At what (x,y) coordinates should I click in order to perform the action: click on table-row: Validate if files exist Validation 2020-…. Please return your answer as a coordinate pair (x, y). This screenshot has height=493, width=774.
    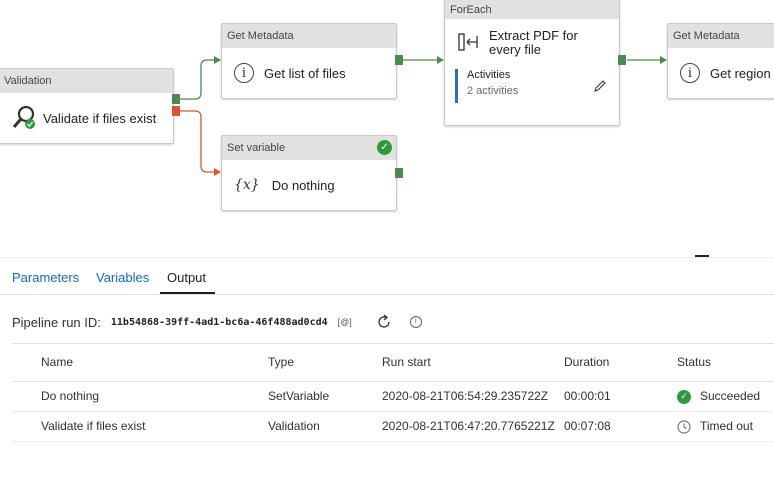
    Looking at the image, I should click on (393, 427).